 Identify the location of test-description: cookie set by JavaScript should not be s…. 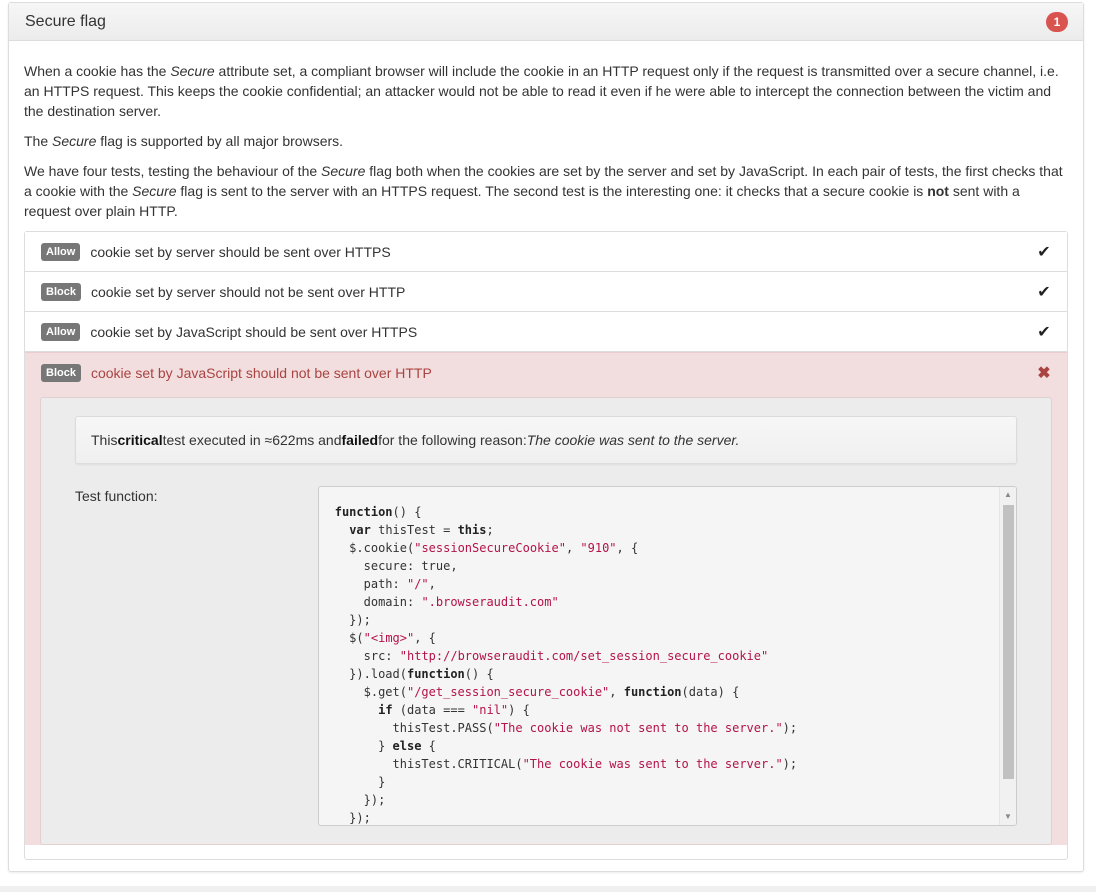
(261, 373).